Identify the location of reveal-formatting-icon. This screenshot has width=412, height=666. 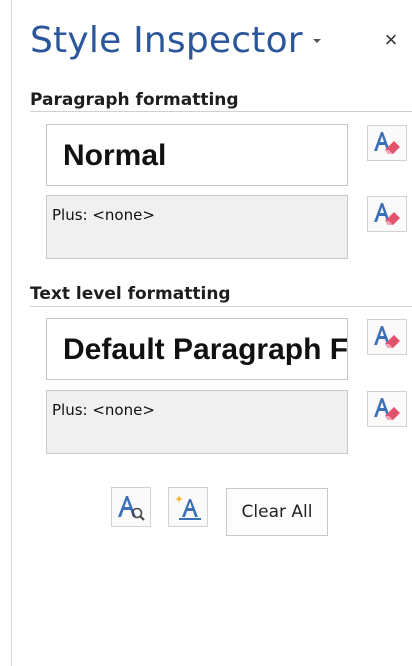
(131, 508).